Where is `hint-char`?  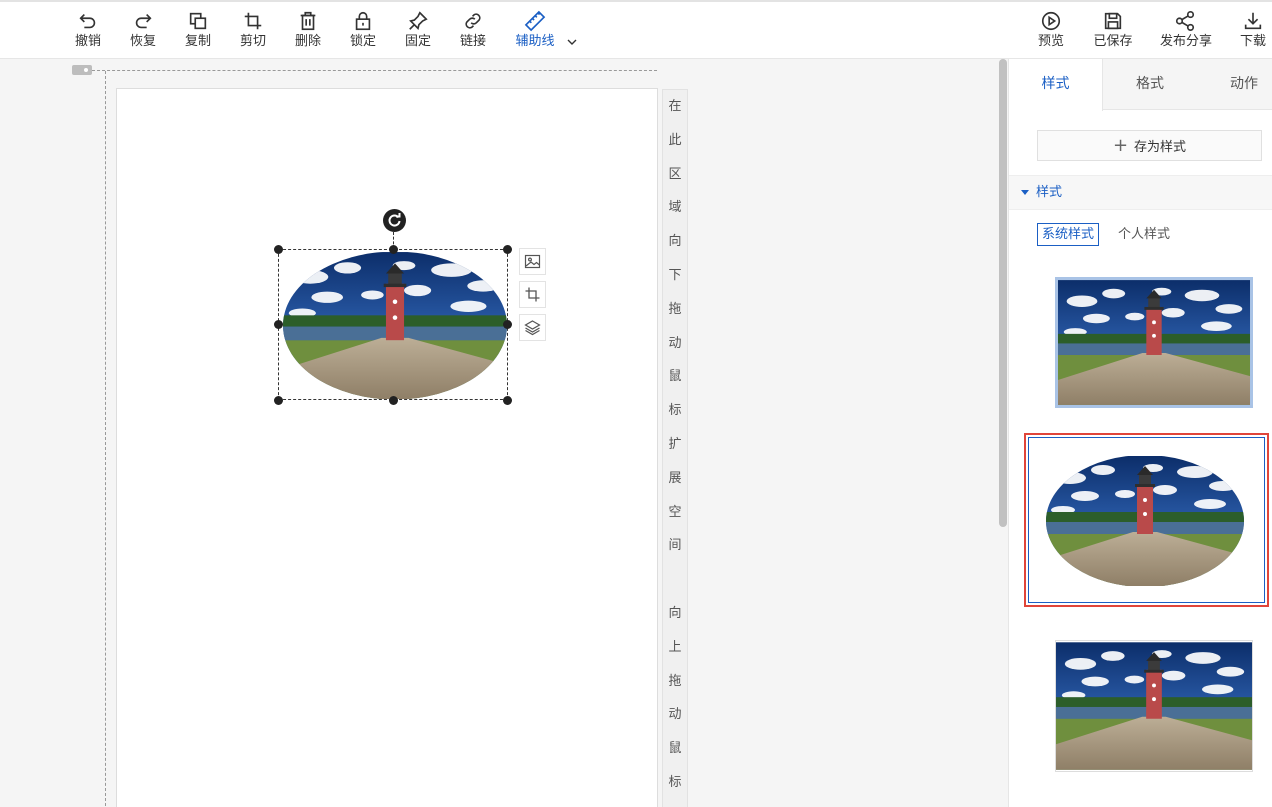 hint-char is located at coordinates (675, 580).